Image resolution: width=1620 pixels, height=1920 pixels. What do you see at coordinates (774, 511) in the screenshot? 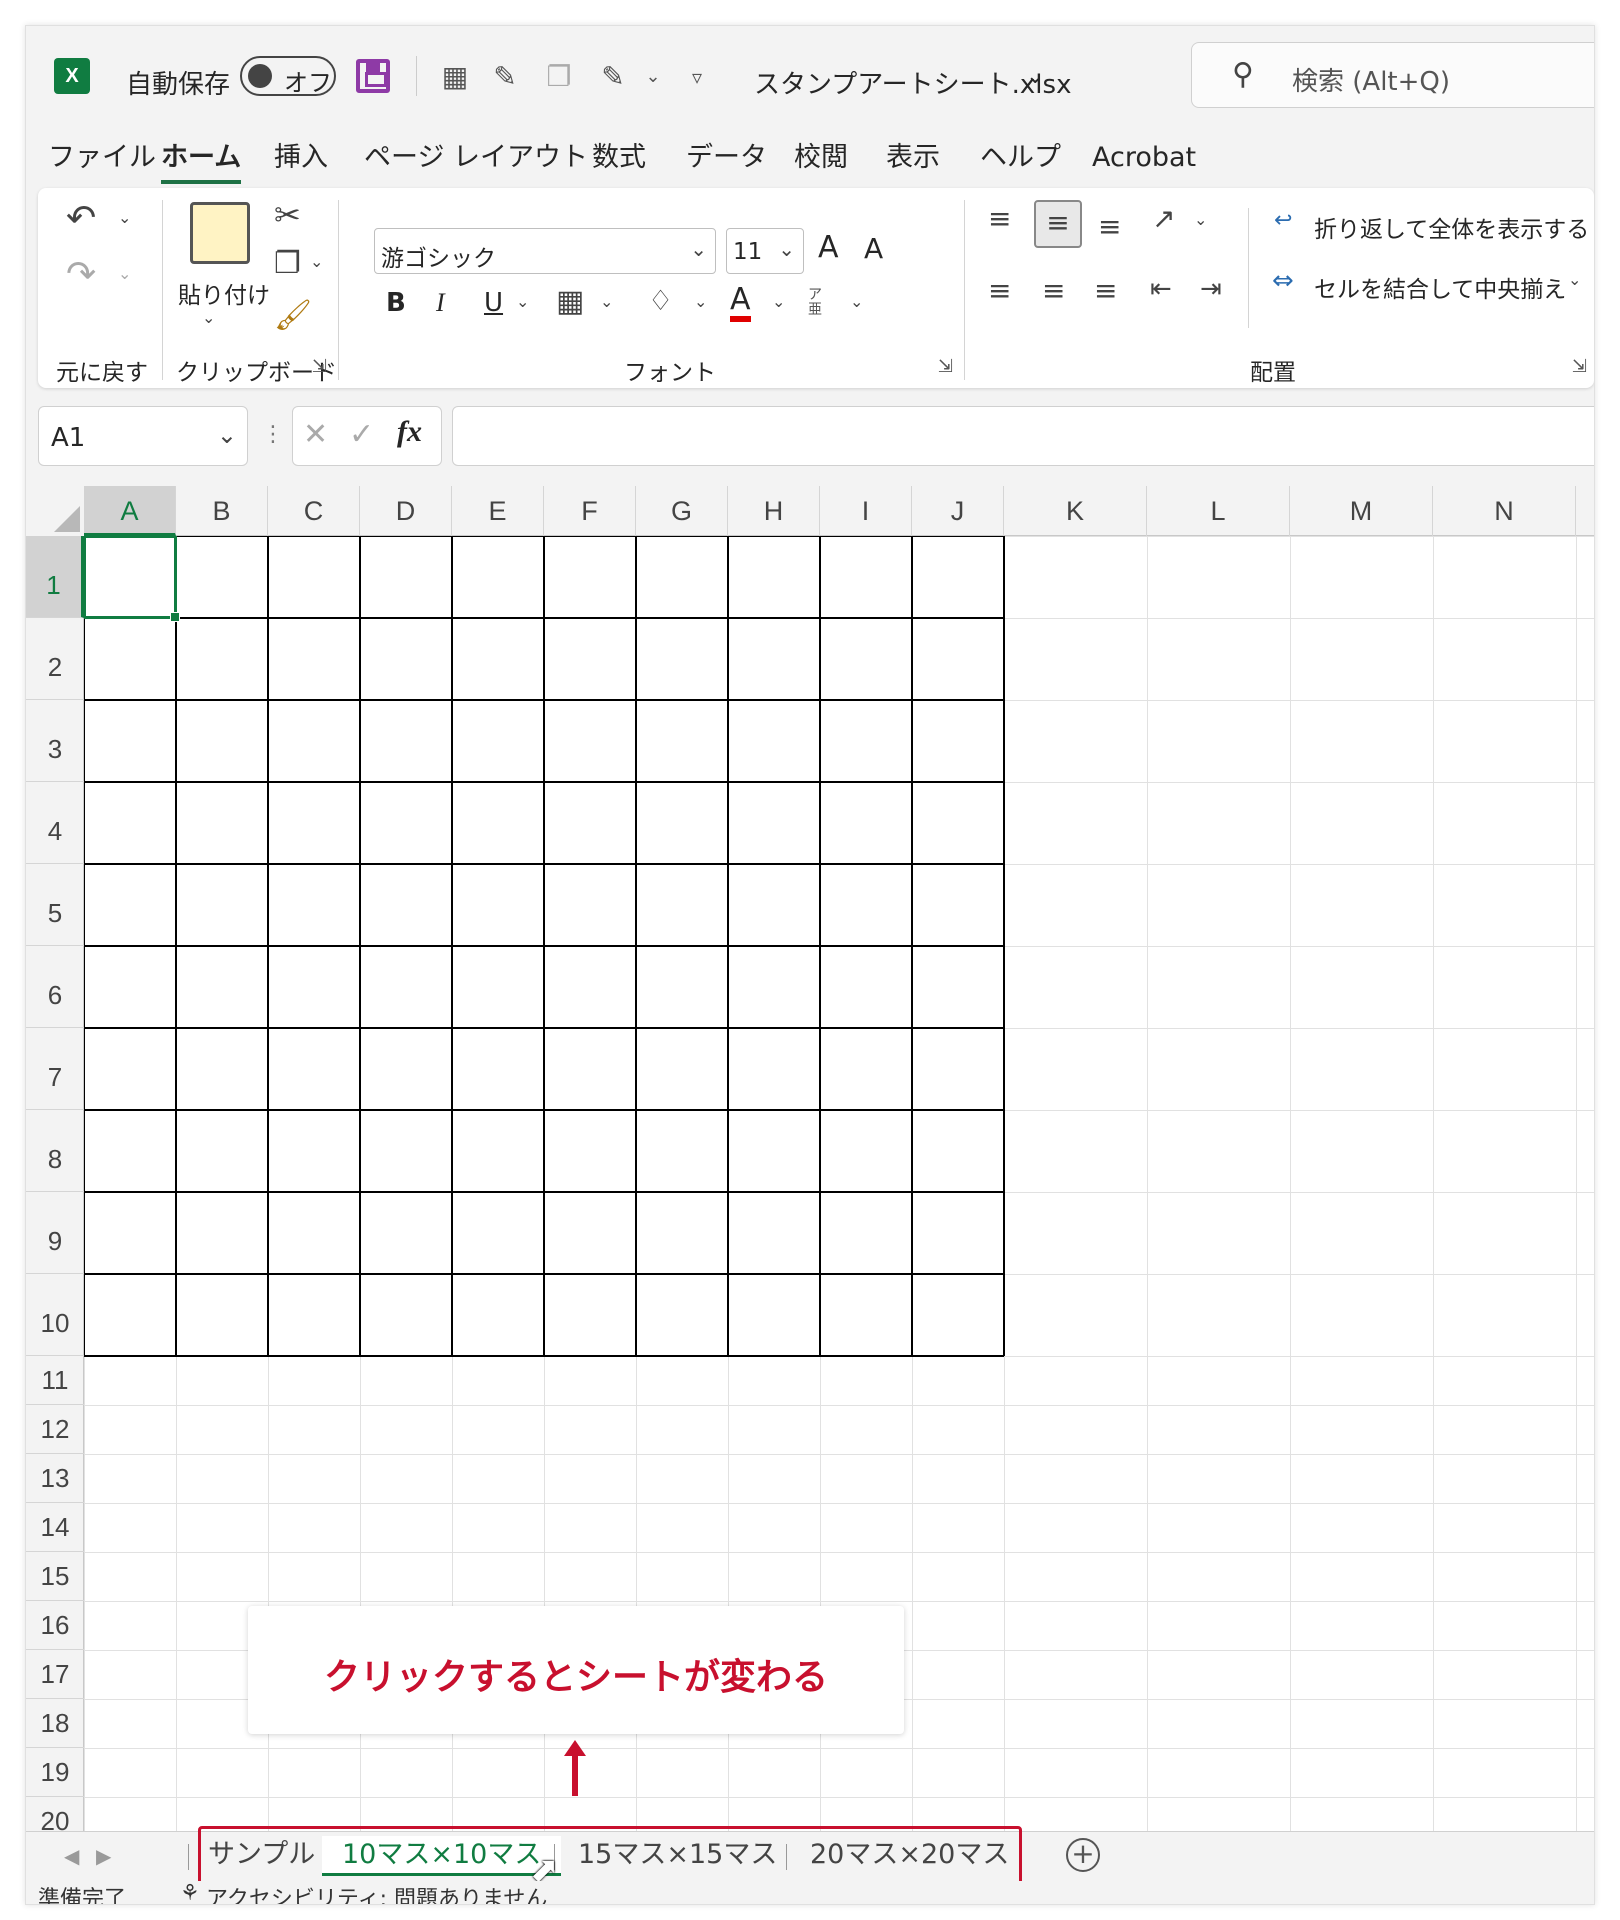
I see `column-header-h: H` at bounding box center [774, 511].